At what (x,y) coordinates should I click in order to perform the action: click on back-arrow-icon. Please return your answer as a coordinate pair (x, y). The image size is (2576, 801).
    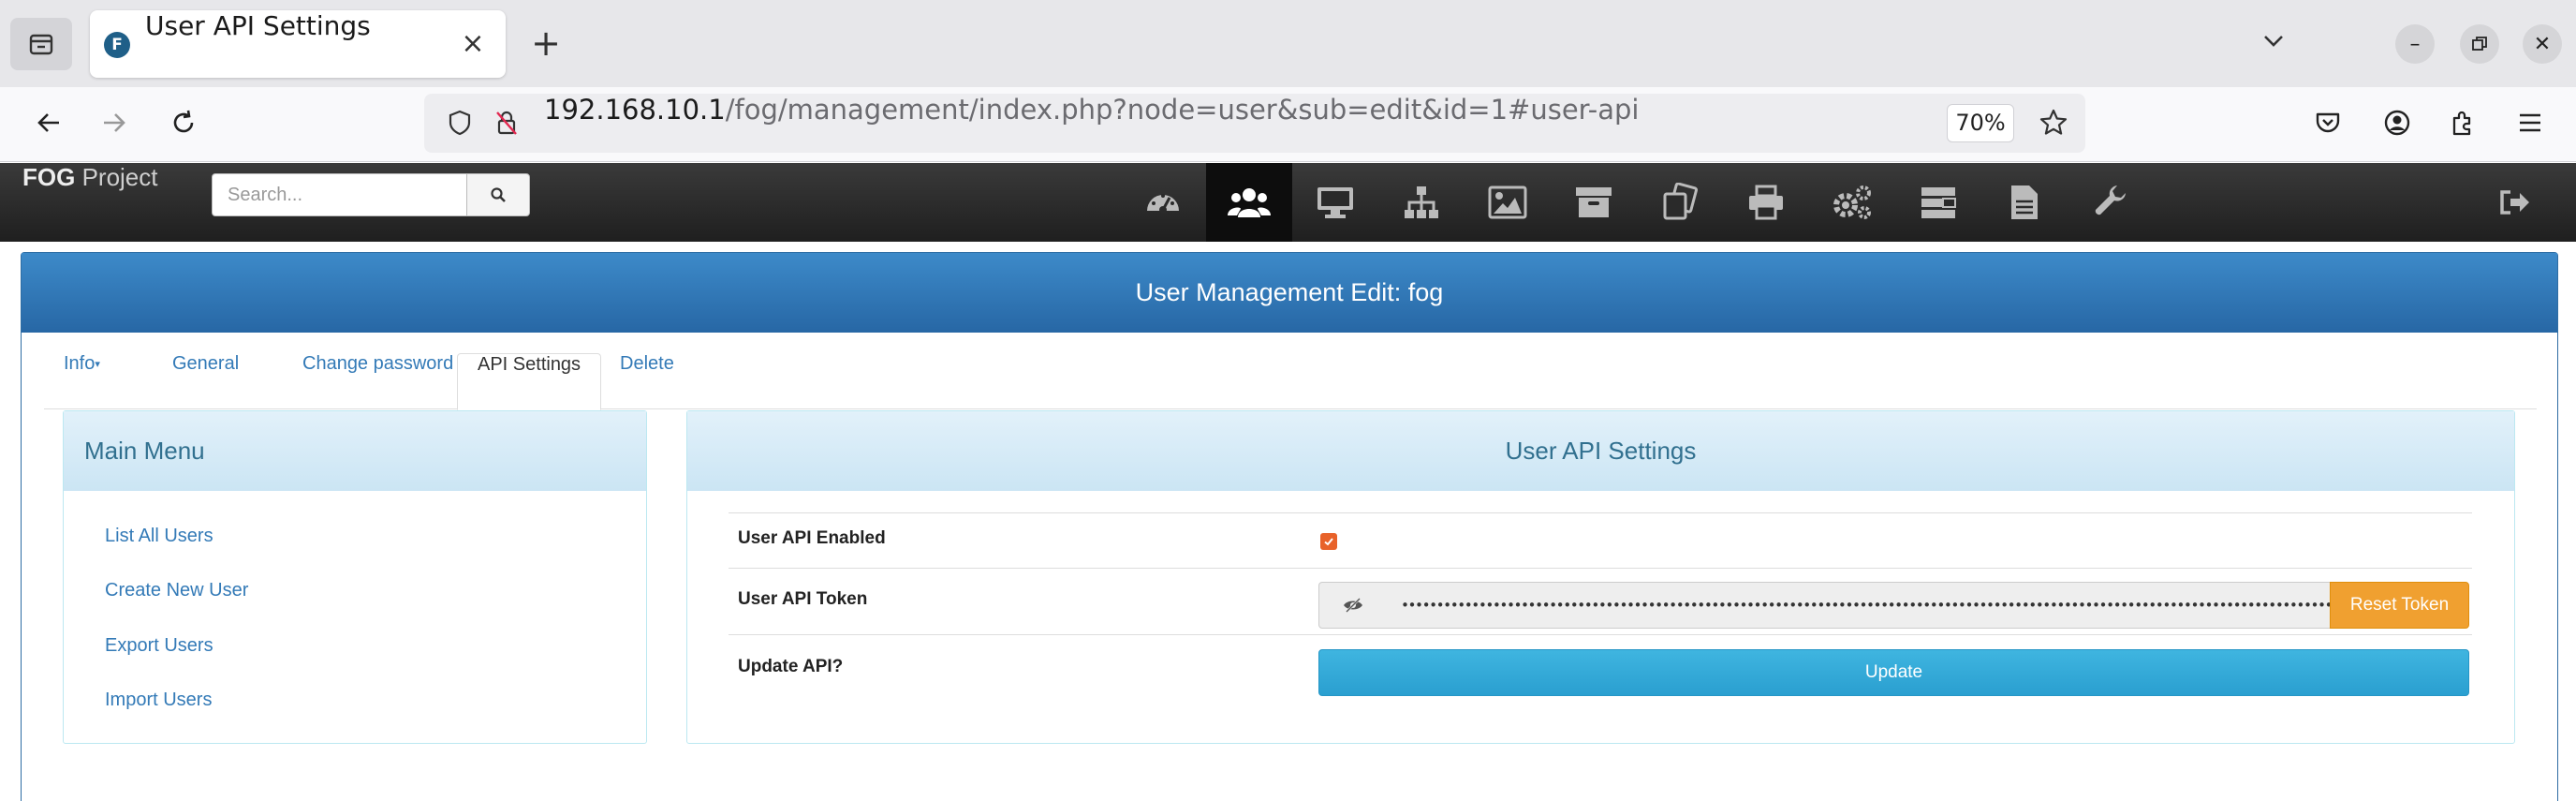
    Looking at the image, I should click on (48, 122).